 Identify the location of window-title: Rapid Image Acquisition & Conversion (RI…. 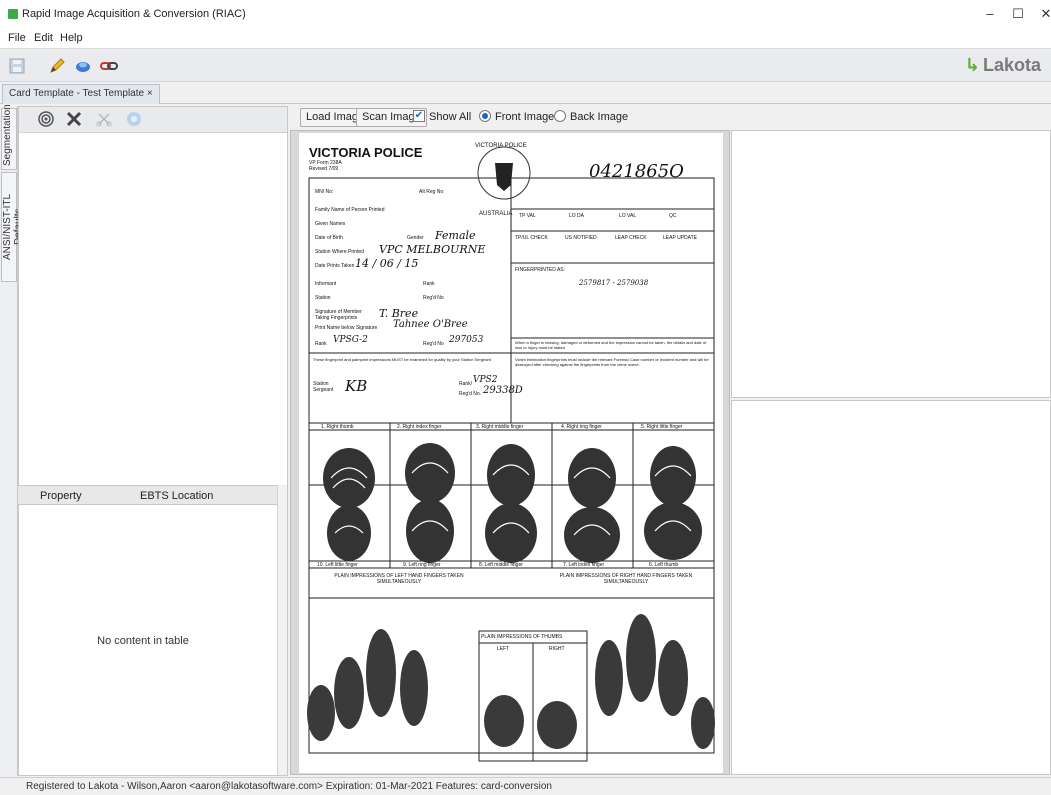
(134, 14).